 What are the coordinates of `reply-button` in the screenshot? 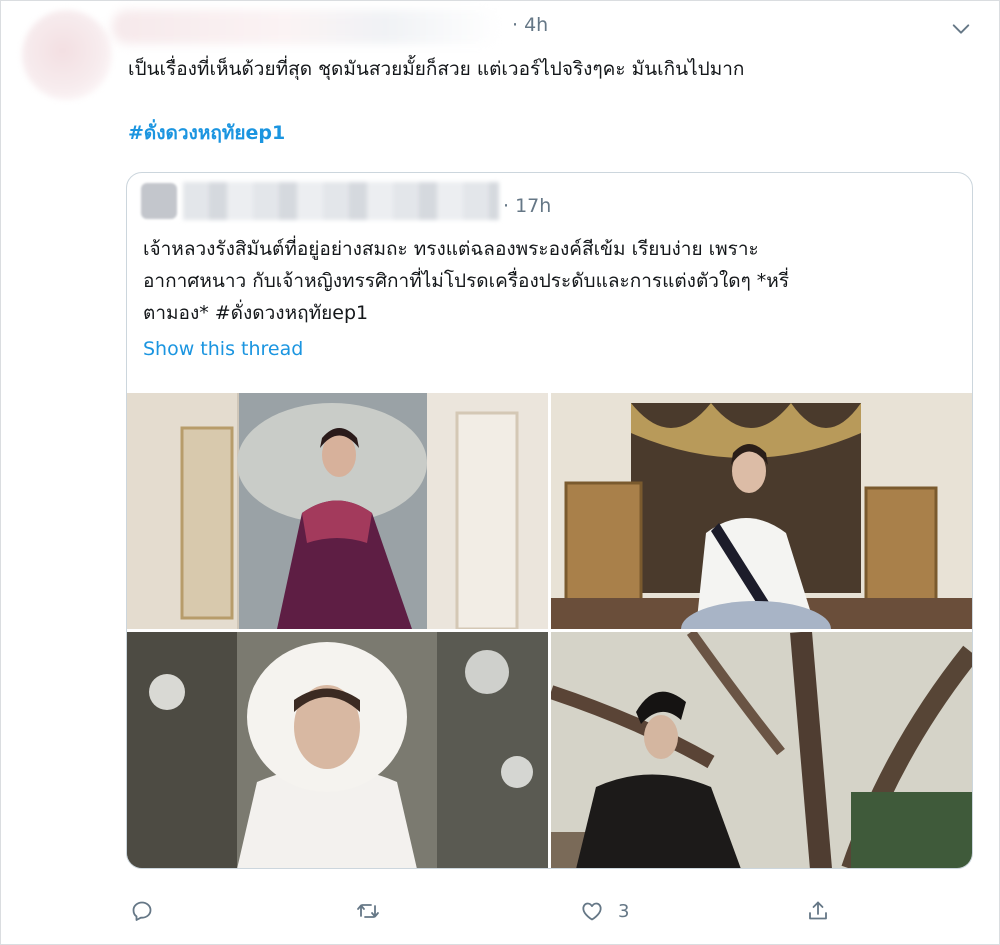 It's located at (142, 911).